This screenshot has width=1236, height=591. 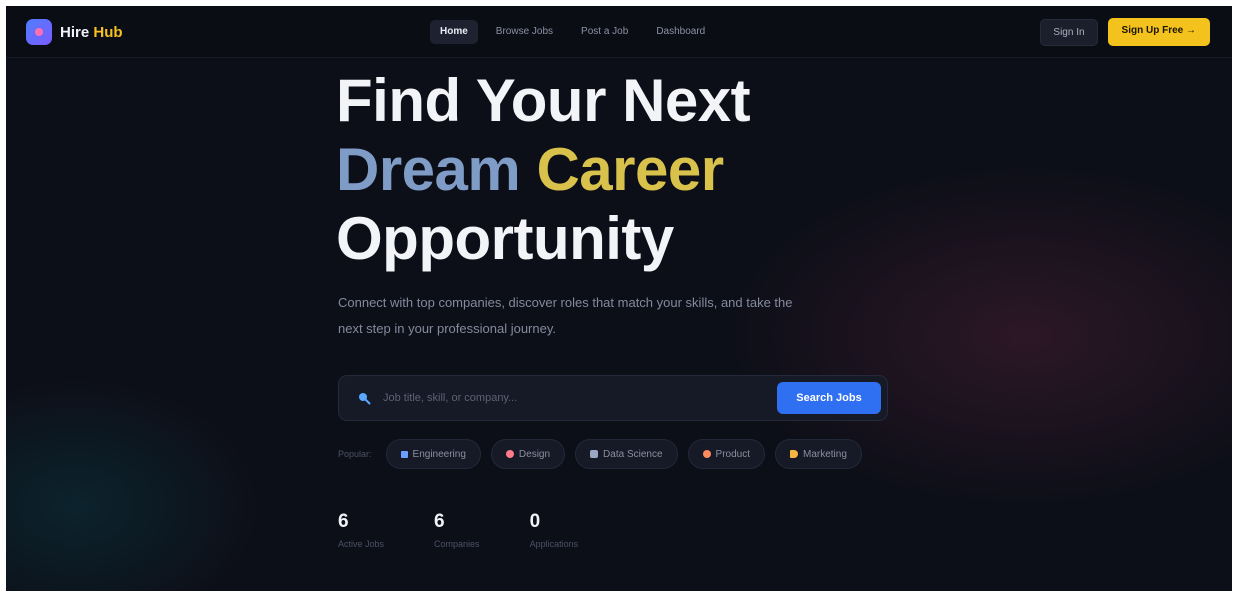 I want to click on hero-title-word-dream: Dream, so click(x=428, y=169).